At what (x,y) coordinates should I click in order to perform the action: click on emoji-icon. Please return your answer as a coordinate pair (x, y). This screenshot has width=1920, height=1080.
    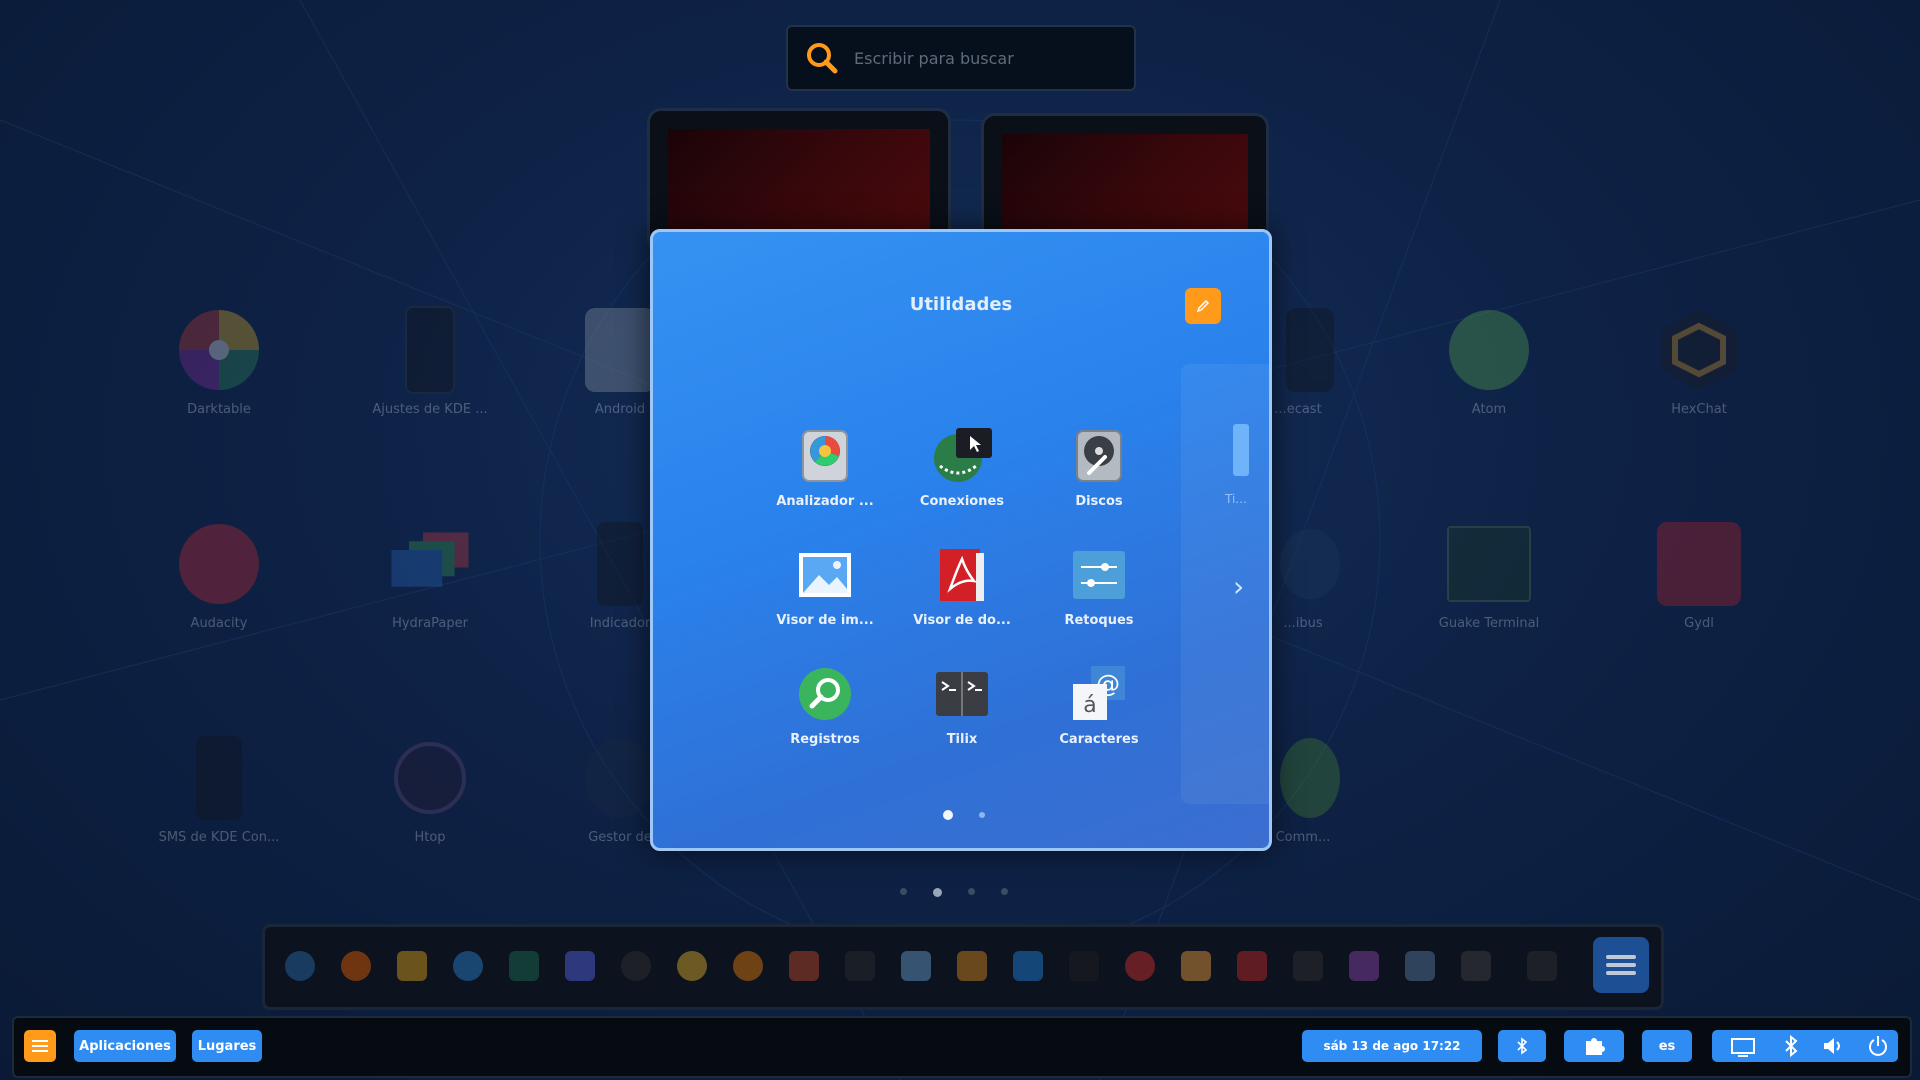
    Looking at the image, I should click on (692, 966).